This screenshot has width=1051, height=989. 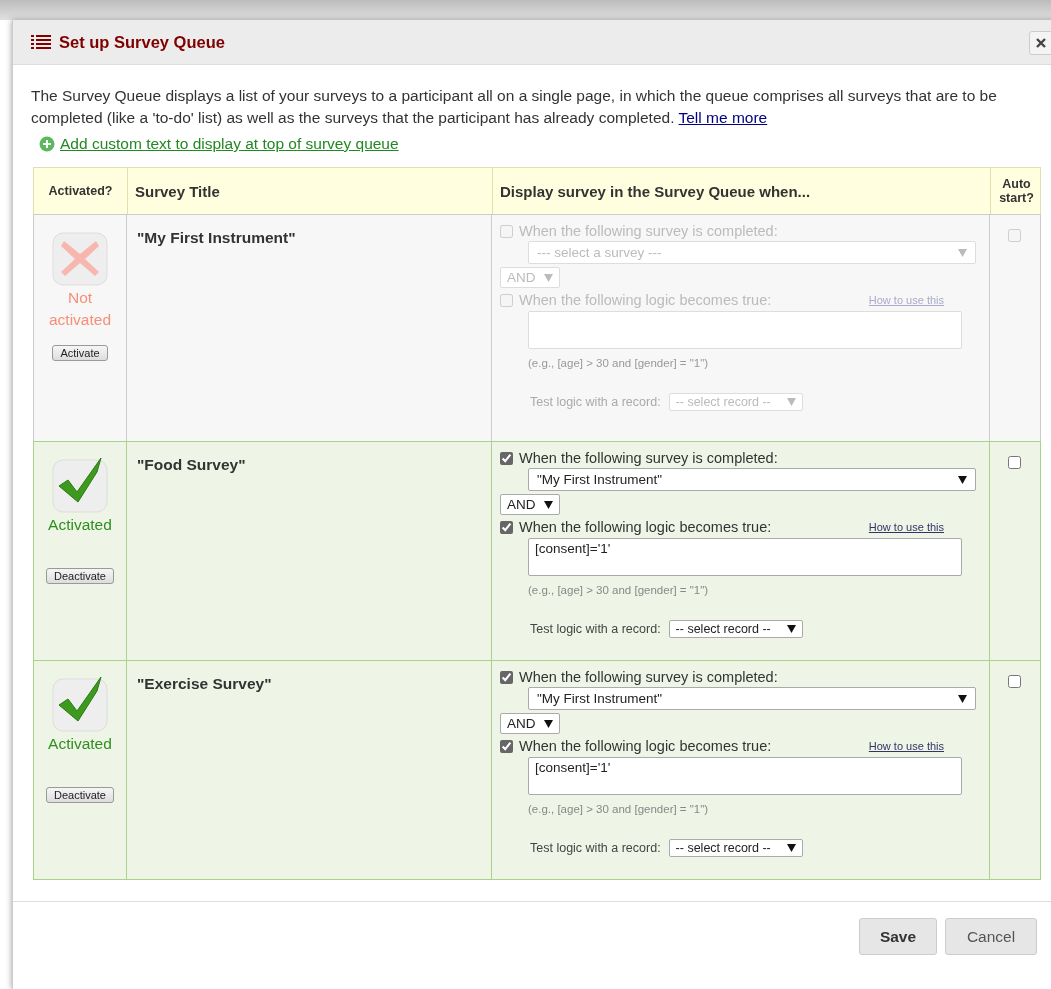 What do you see at coordinates (41, 42) in the screenshot?
I see `list-icon` at bounding box center [41, 42].